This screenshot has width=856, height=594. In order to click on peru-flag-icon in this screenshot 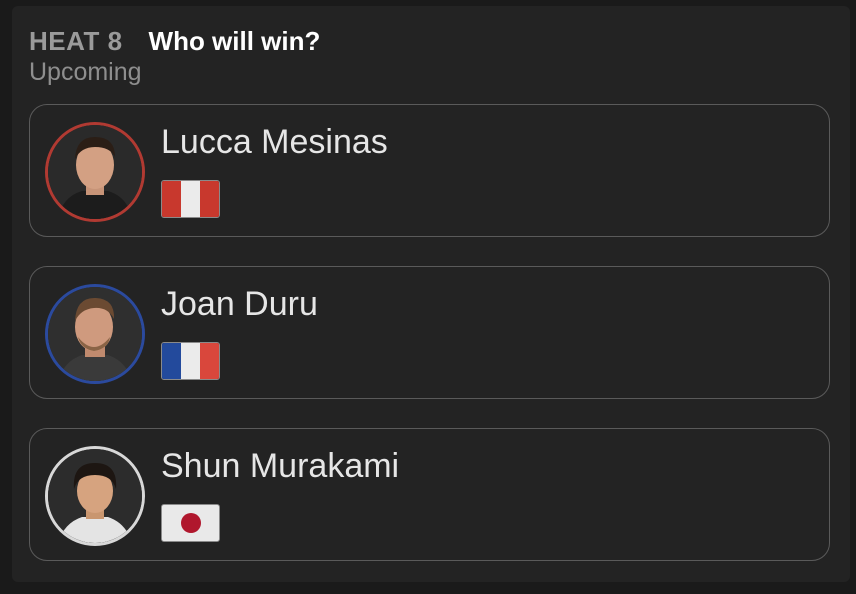, I will do `click(190, 199)`.